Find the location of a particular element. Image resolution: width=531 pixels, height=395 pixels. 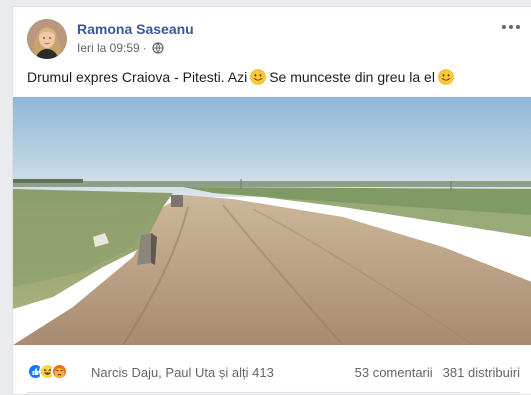

divider is located at coordinates (273, 392).